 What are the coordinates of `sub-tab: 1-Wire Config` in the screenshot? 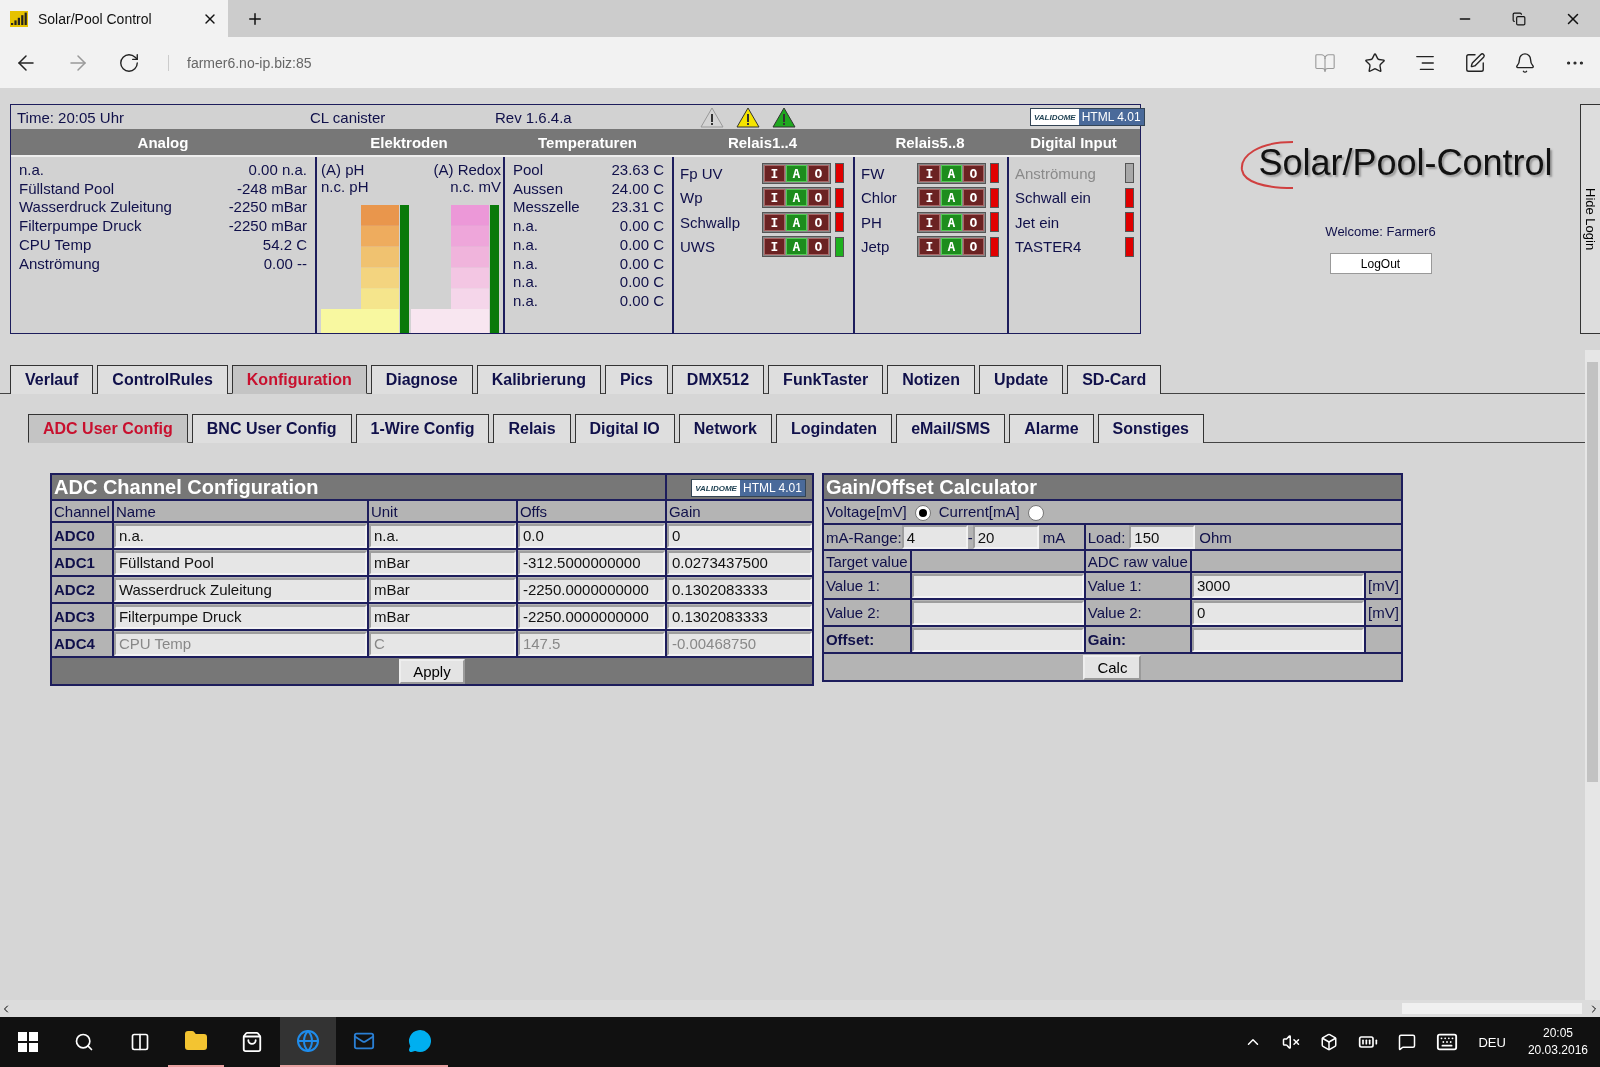 It's located at (422, 428).